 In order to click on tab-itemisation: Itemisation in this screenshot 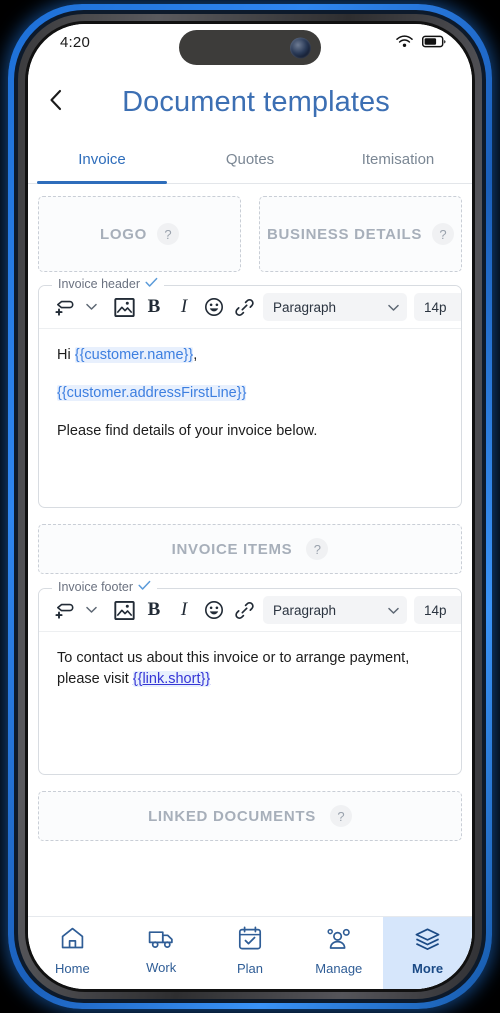, I will do `click(398, 159)`.